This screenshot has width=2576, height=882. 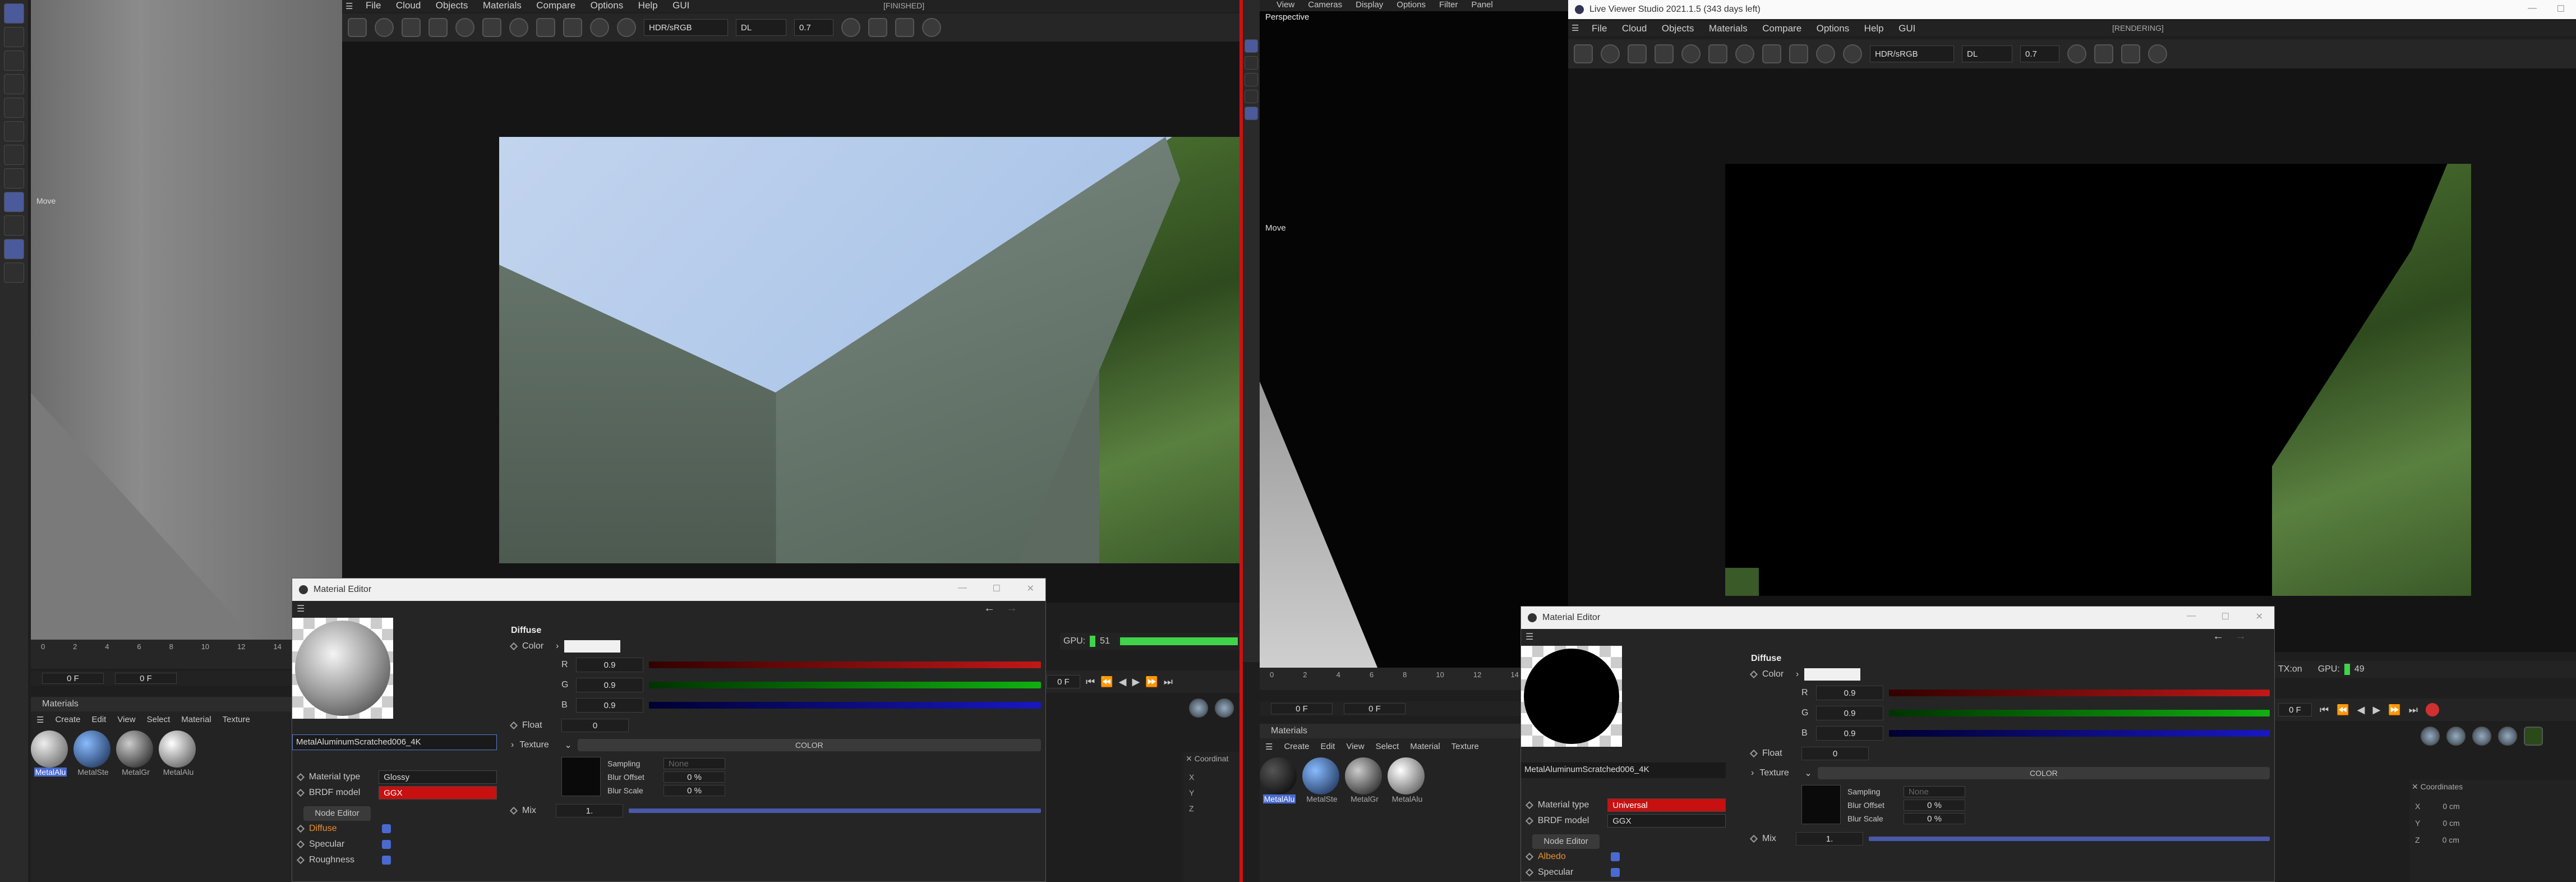 What do you see at coordinates (14, 249) in the screenshot?
I see `tool-move-button` at bounding box center [14, 249].